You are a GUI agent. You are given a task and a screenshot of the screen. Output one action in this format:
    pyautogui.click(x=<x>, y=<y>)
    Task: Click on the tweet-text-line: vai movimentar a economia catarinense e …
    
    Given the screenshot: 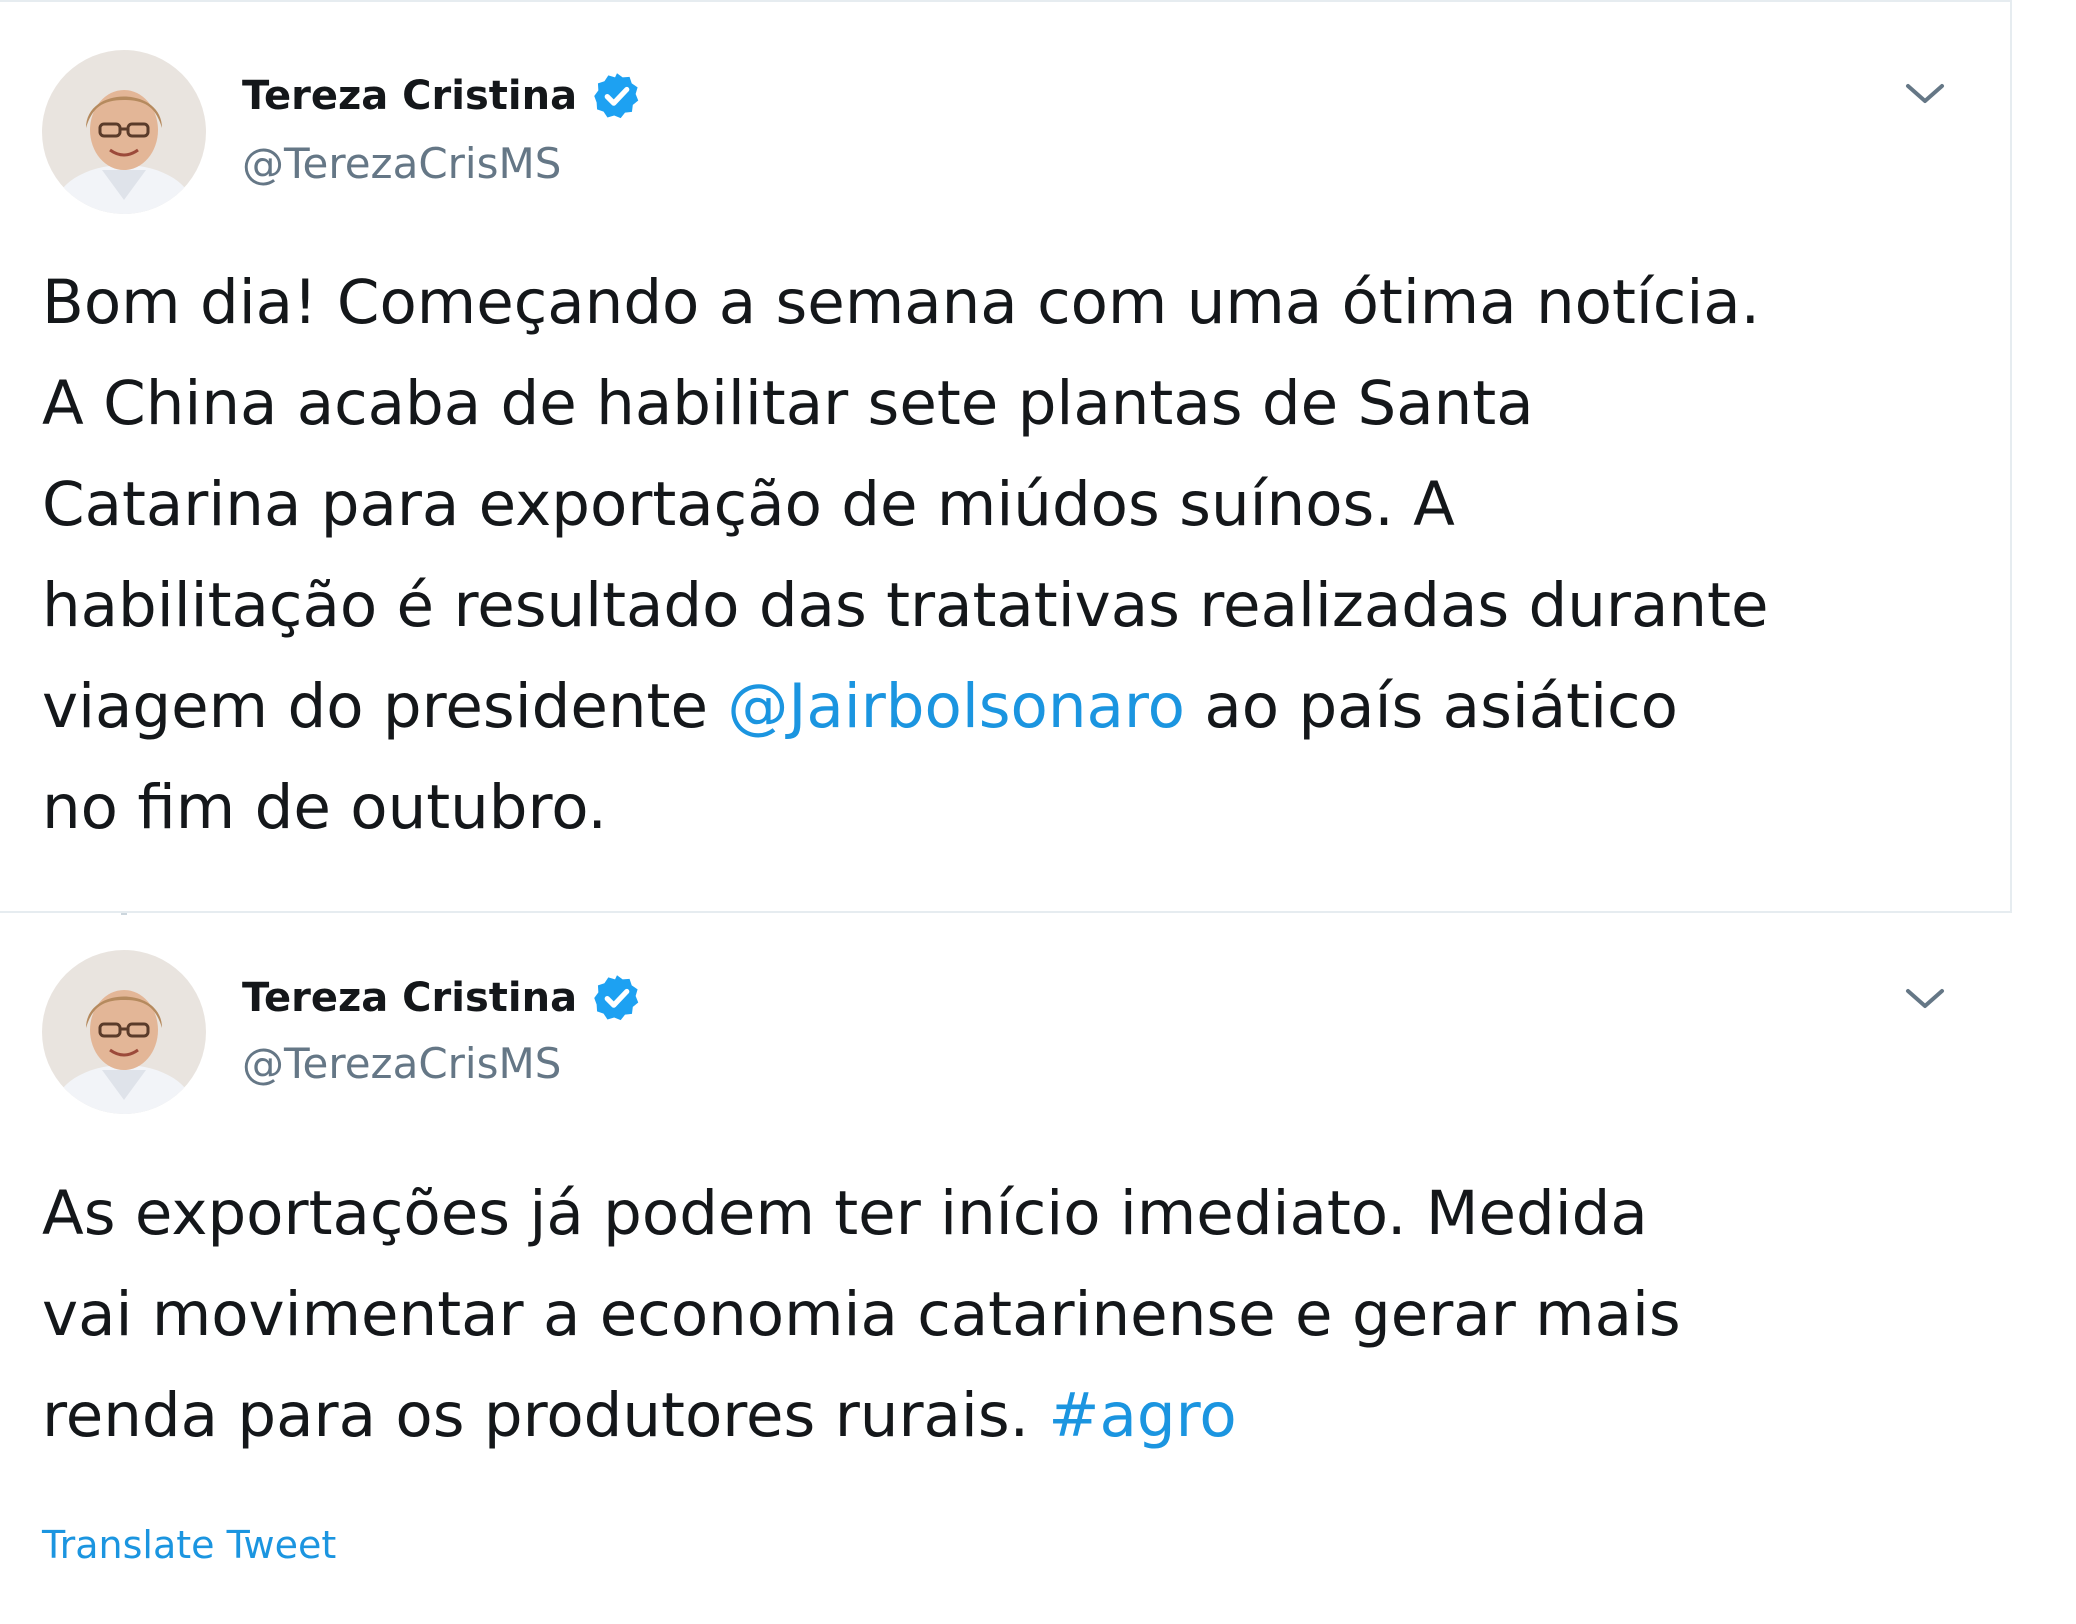 What is the action you would take?
    pyautogui.click(x=861, y=1314)
    